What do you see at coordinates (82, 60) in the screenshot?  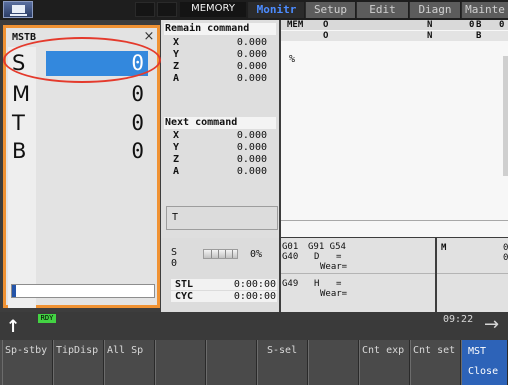 I see `highlight-ellipse` at bounding box center [82, 60].